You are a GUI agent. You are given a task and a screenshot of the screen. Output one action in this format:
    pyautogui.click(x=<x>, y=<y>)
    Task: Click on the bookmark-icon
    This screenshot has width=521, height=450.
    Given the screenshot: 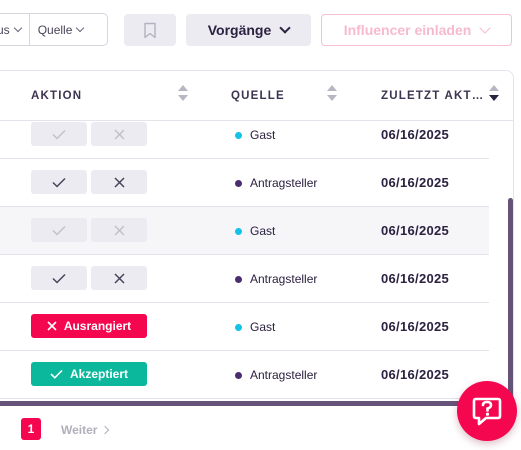 What is the action you would take?
    pyautogui.click(x=150, y=30)
    